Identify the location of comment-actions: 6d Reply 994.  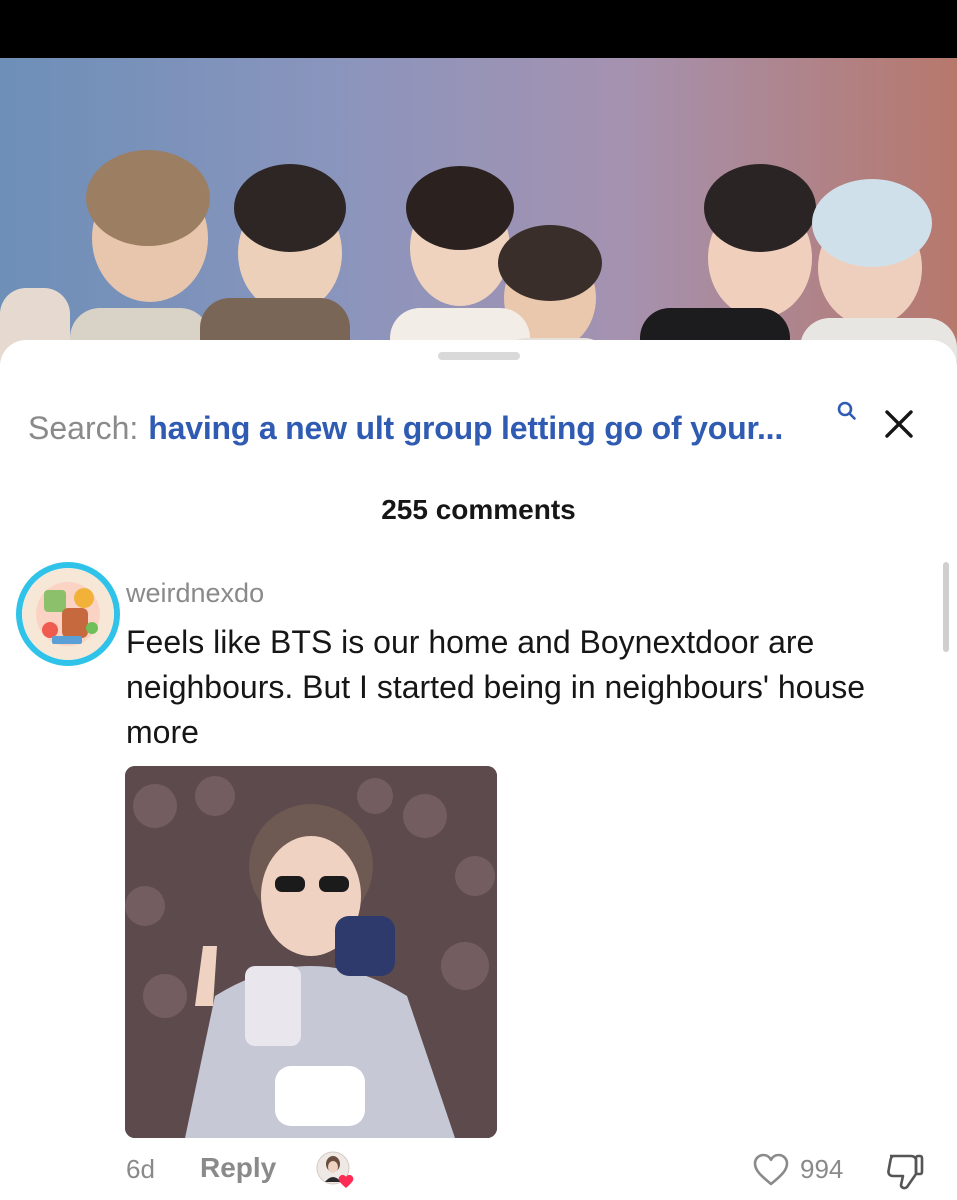
(478, 1170).